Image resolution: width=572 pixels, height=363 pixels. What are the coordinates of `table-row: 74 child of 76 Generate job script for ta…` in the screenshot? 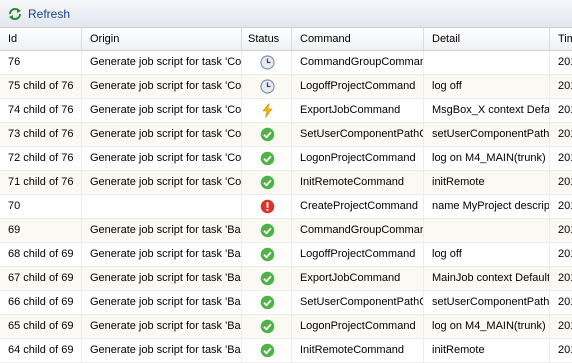 It's located at (286, 111).